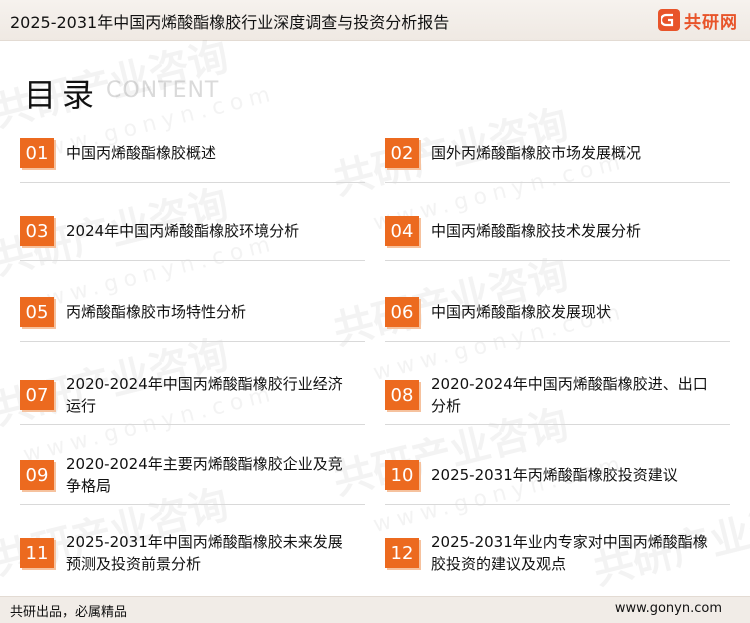 This screenshot has height=623, width=750. I want to click on toc-item-05: 05 丙烯酸酯橡胶市场特性分析, so click(192, 315).